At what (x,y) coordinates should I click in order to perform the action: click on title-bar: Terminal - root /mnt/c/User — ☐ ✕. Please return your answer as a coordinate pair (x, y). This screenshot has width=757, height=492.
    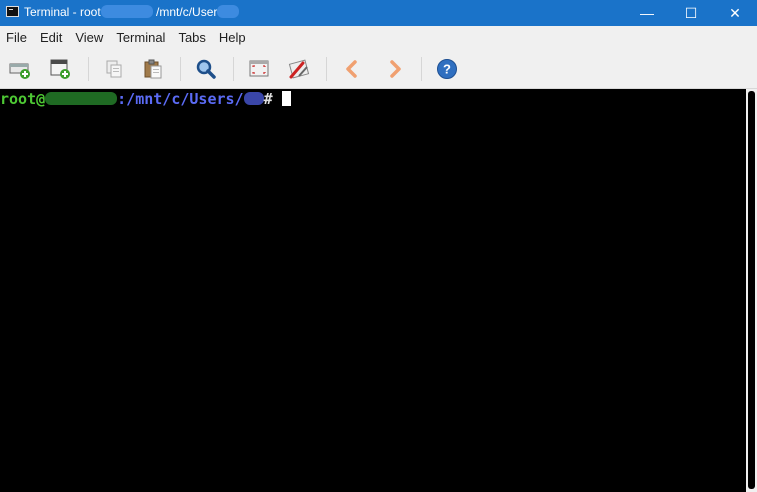
    Looking at the image, I should click on (378, 13).